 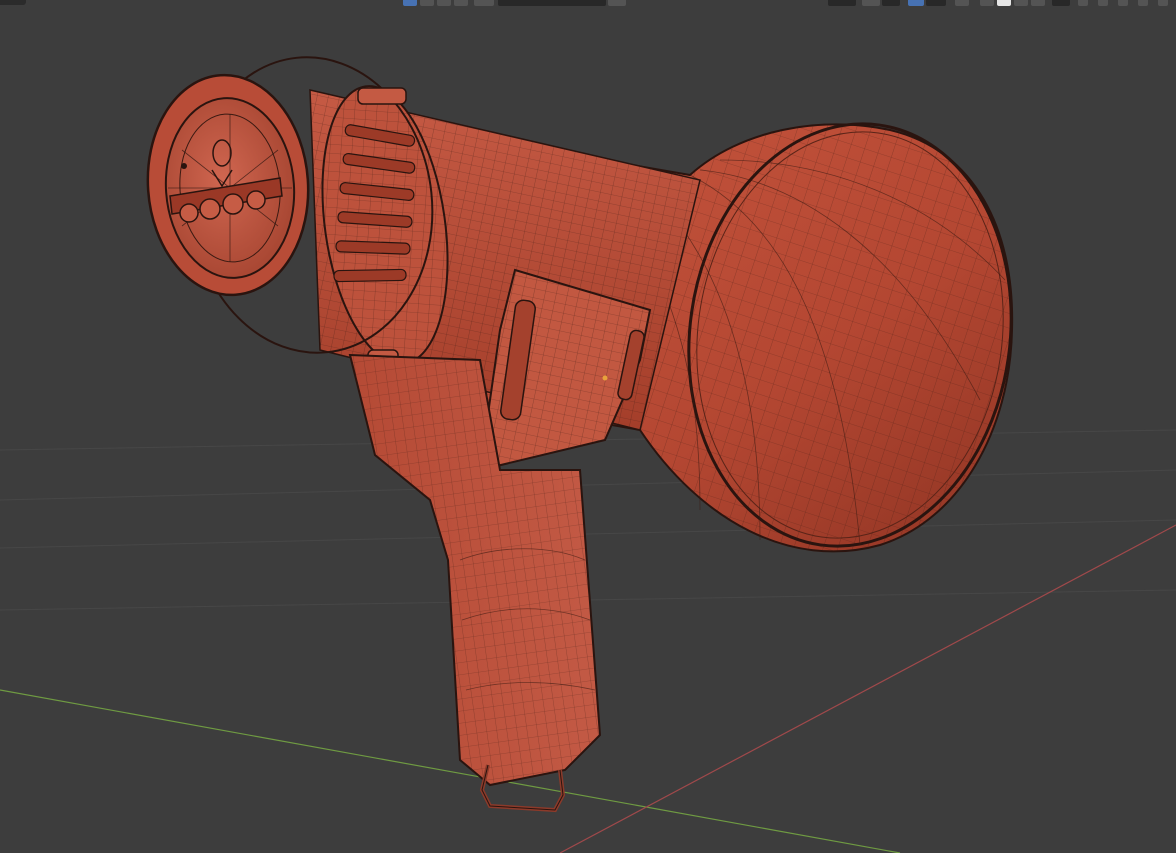 I want to click on view-dropdown, so click(x=552, y=3).